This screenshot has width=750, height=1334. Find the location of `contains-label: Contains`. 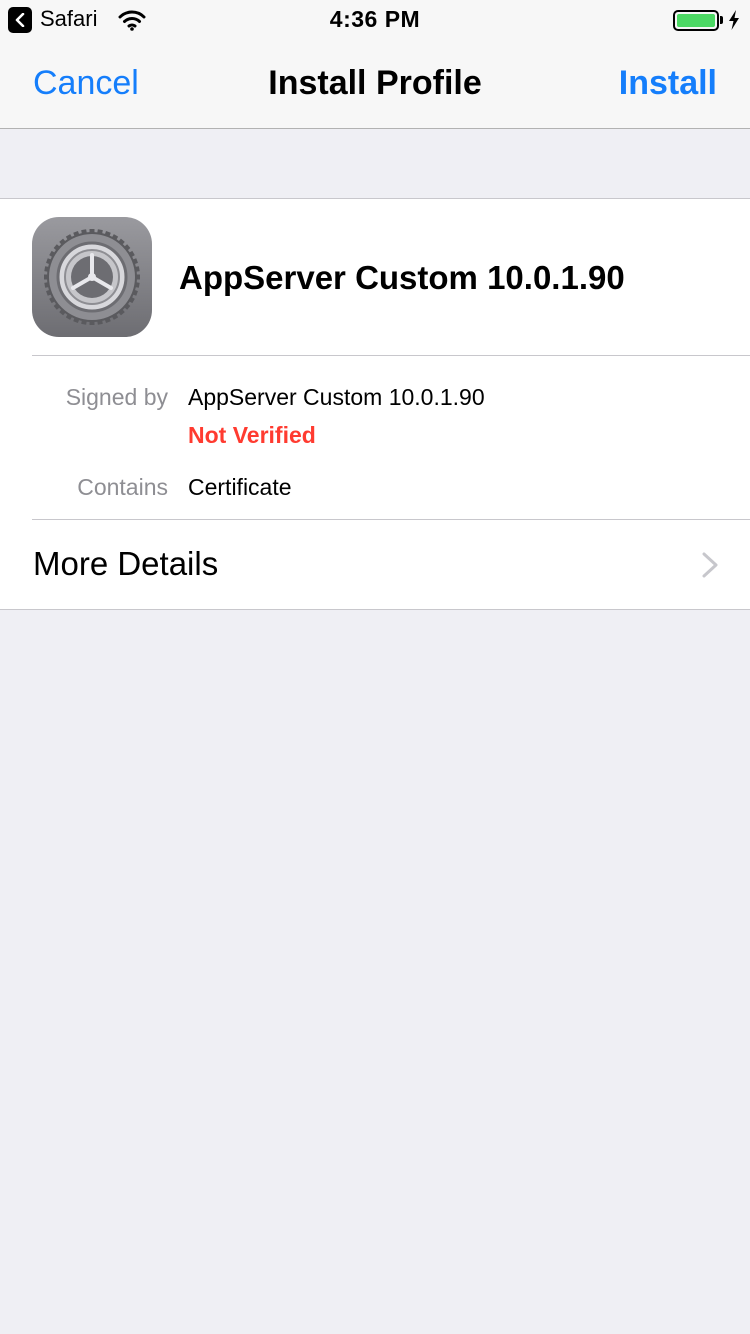

contains-label: Contains is located at coordinates (122, 487).